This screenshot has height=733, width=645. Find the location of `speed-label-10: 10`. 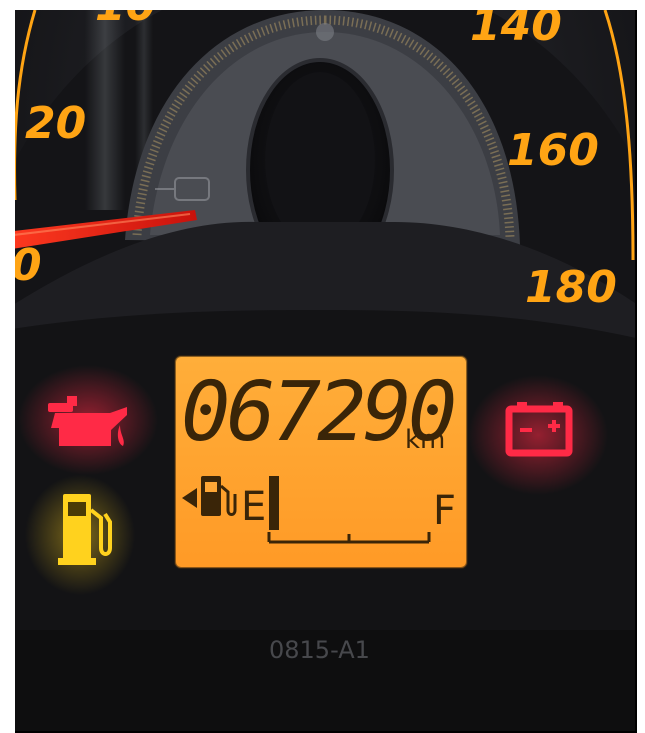

speed-label-10: 10 is located at coordinates (125, 20).